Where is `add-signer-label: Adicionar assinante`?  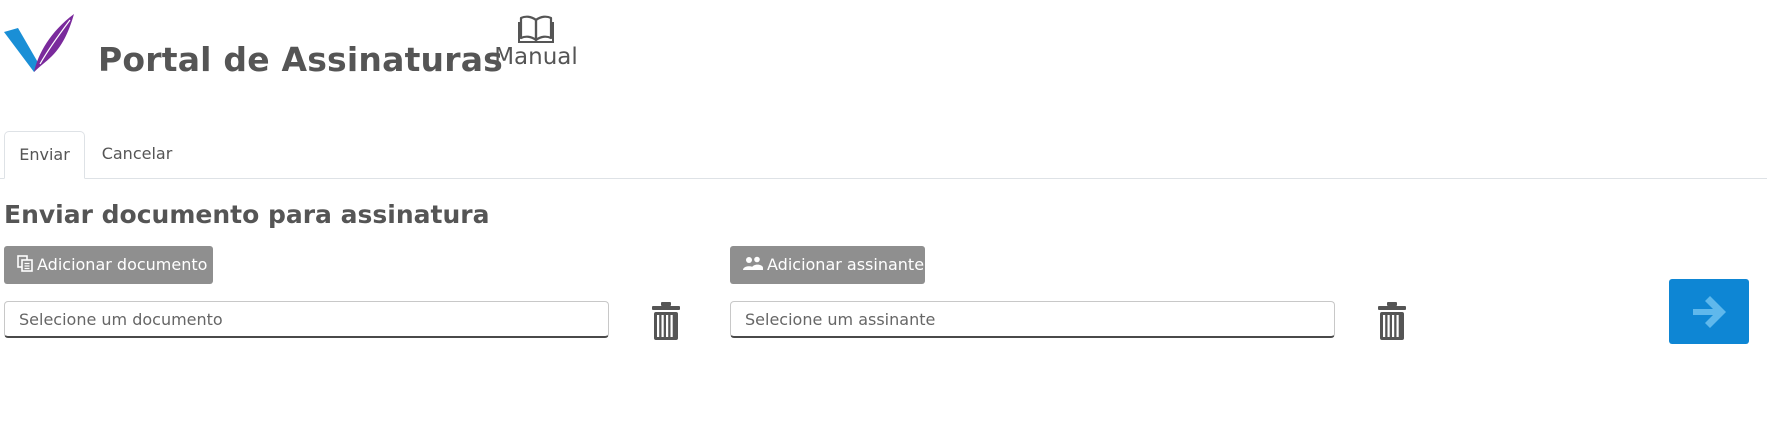 add-signer-label: Adicionar assinante is located at coordinates (846, 264).